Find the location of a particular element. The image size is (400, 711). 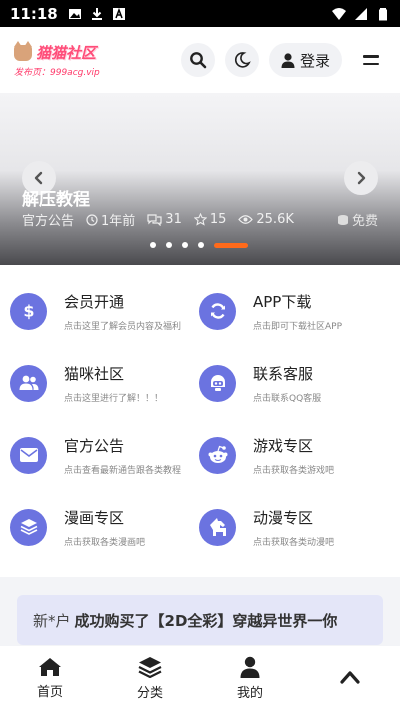

nav-categories: 分类 is located at coordinates (150, 678).